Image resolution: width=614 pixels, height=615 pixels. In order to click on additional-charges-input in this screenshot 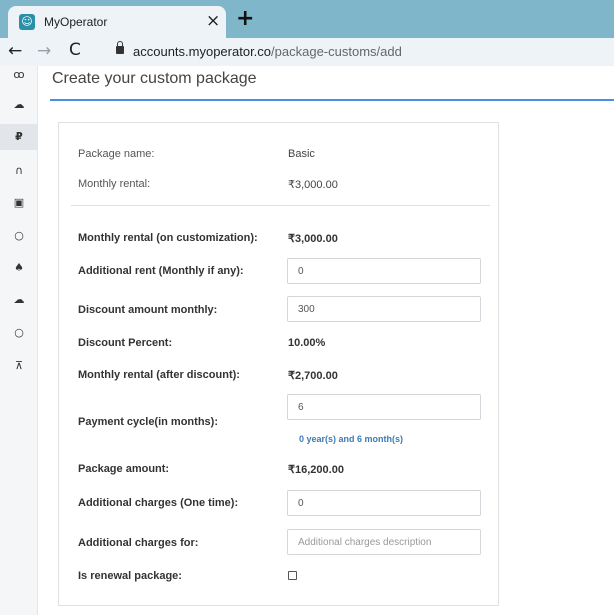, I will do `click(384, 503)`.